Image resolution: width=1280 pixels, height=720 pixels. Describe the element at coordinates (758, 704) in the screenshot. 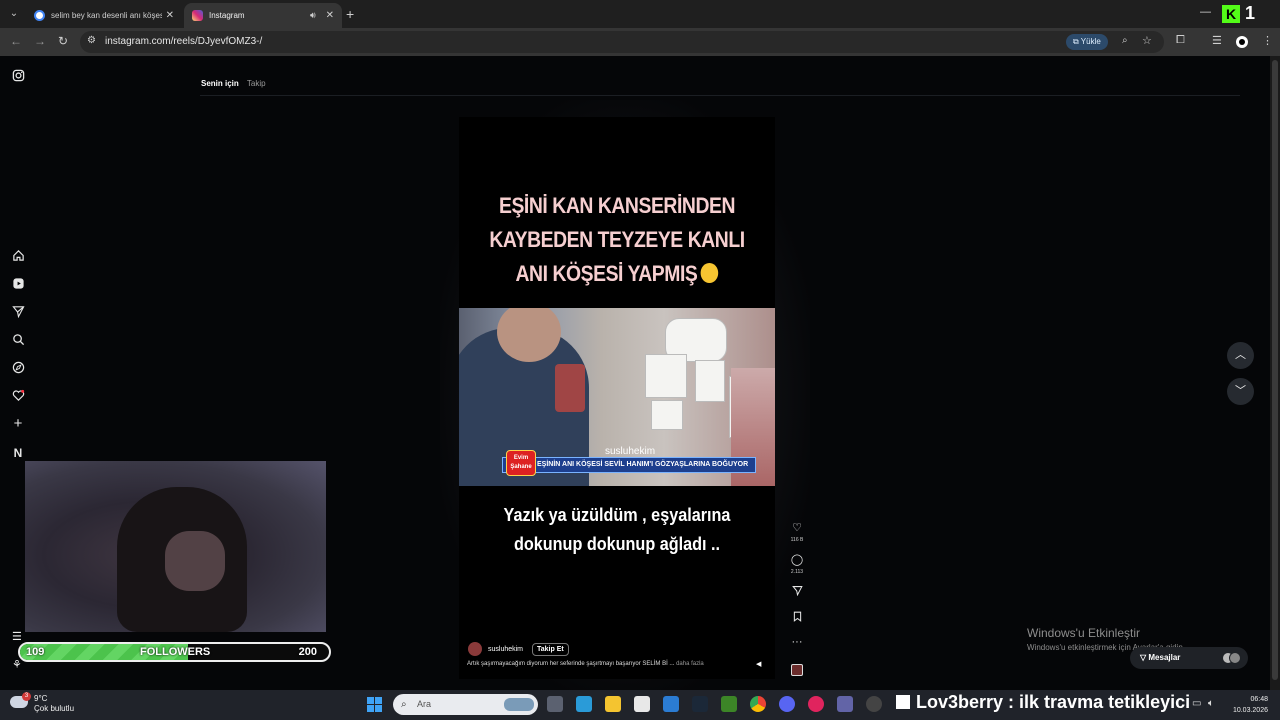

I see `chrome-icon` at that location.